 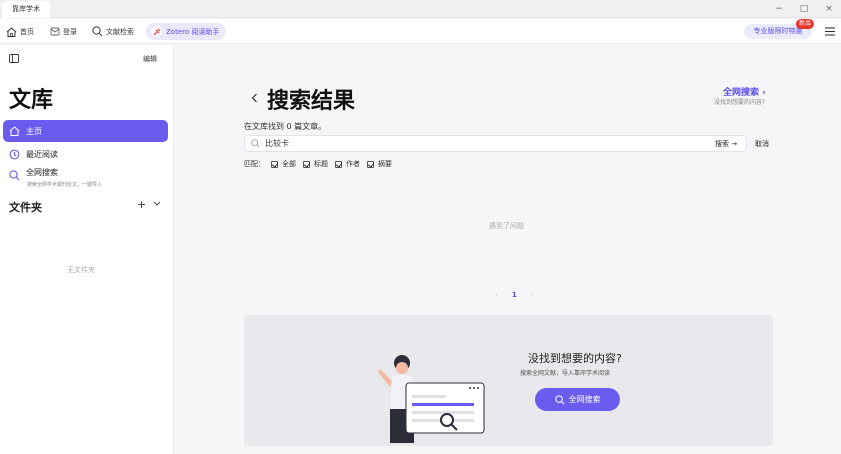 I want to click on home-nav: 首页, so click(x=20, y=31).